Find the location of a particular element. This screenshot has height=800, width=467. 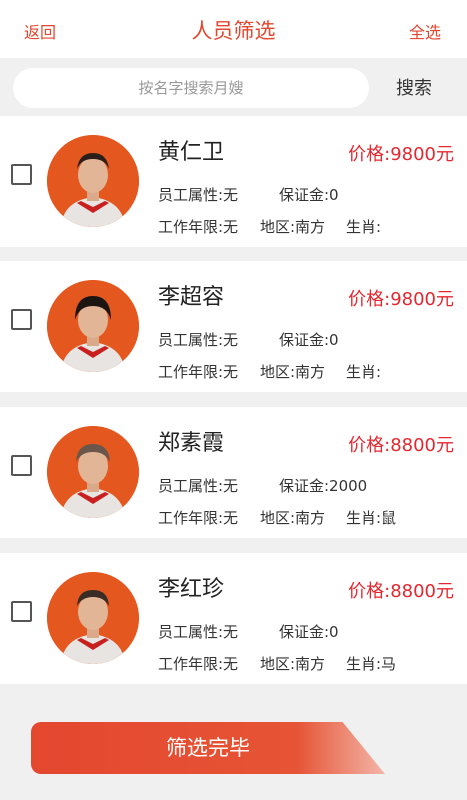

employee-deposit: 保证金:2000 is located at coordinates (323, 486).